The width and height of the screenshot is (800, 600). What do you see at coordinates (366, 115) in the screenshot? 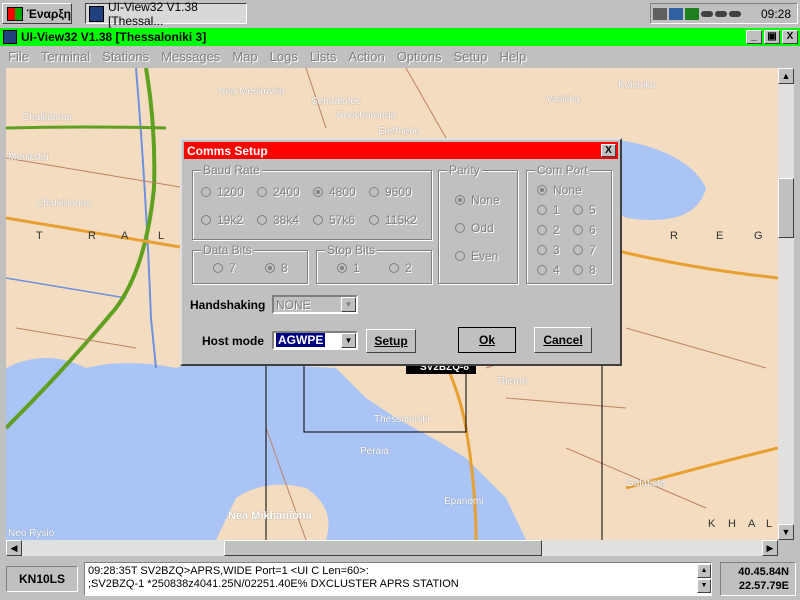
I see `map-label: Neochorouda` at bounding box center [366, 115].